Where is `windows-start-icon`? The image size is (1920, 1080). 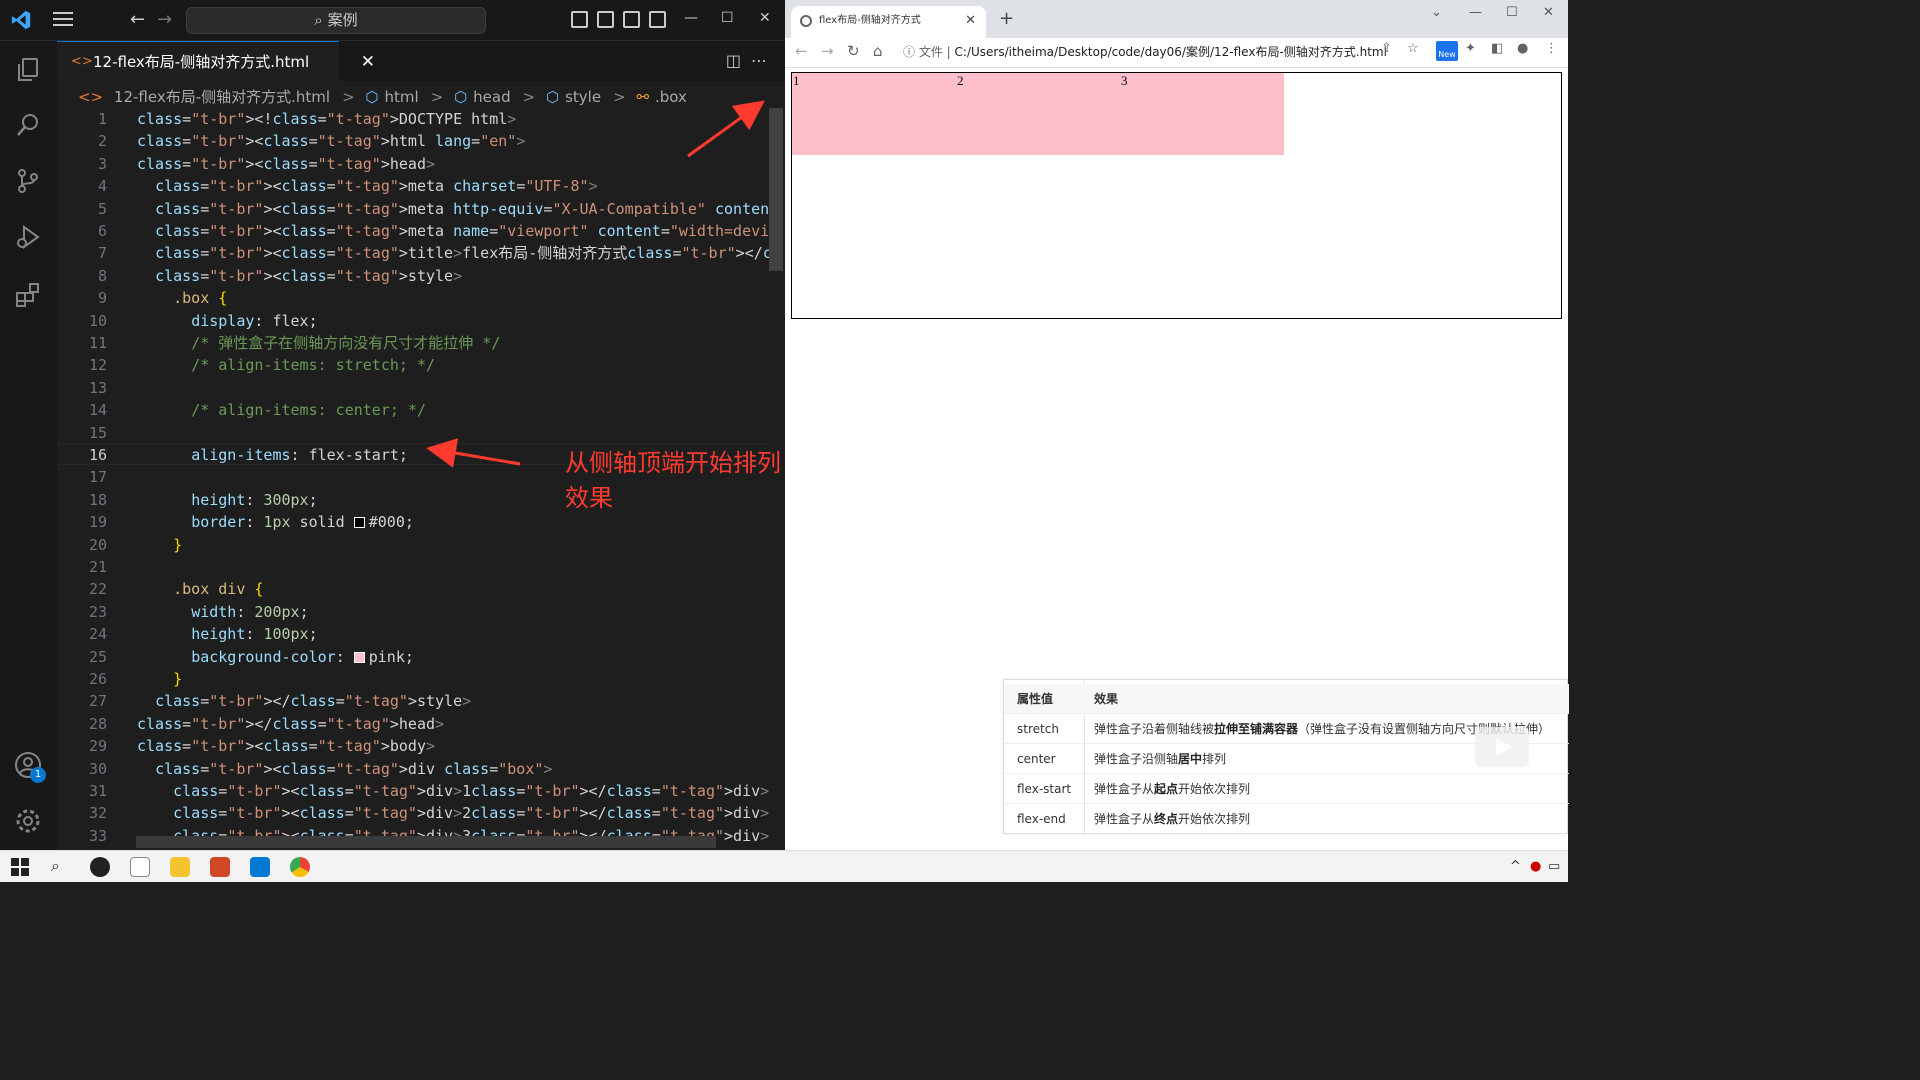 windows-start-icon is located at coordinates (20, 867).